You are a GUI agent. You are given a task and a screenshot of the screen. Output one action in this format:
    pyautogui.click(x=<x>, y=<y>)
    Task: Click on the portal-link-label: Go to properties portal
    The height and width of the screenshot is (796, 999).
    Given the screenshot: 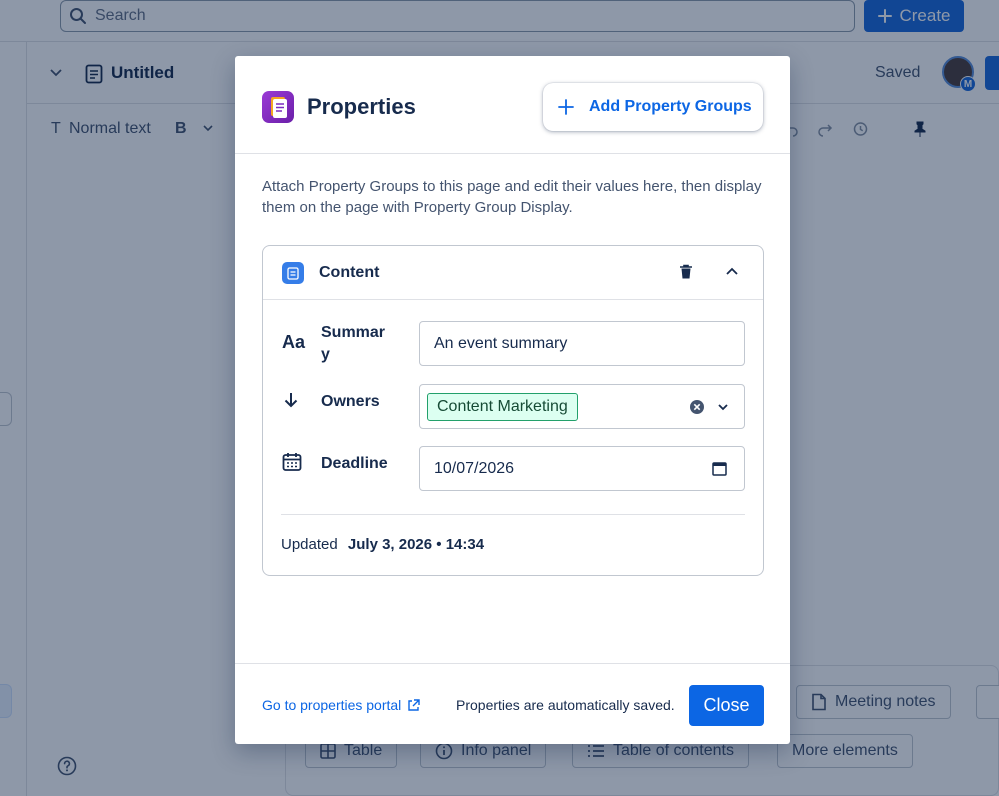 What is the action you would take?
    pyautogui.click(x=332, y=705)
    